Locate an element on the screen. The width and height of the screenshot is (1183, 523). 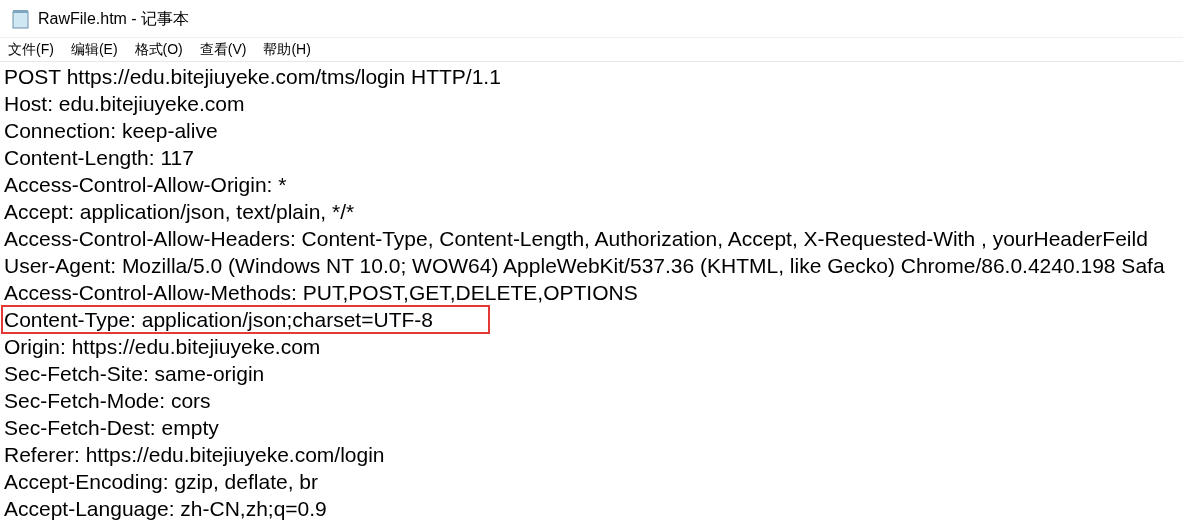
notepad-icon is located at coordinates (21, 18).